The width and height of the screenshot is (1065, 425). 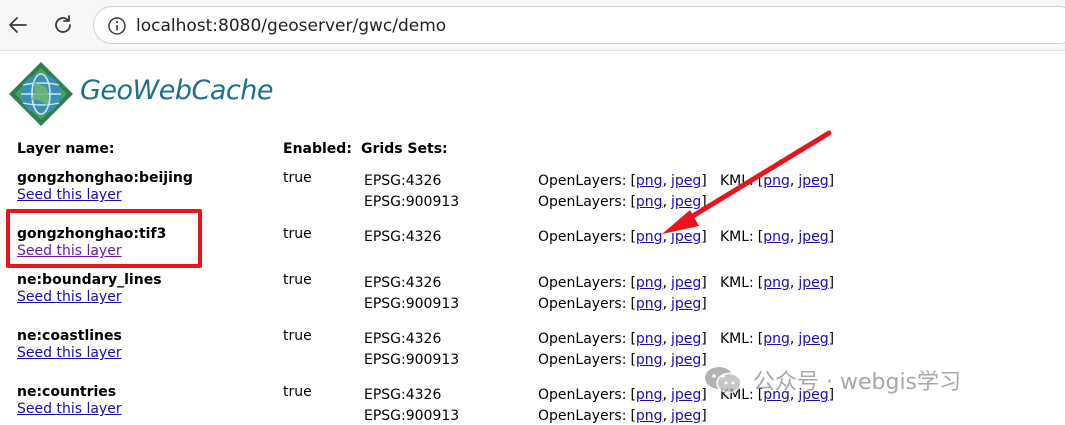 I want to click on header-enabled: Enabled:, so click(x=317, y=149).